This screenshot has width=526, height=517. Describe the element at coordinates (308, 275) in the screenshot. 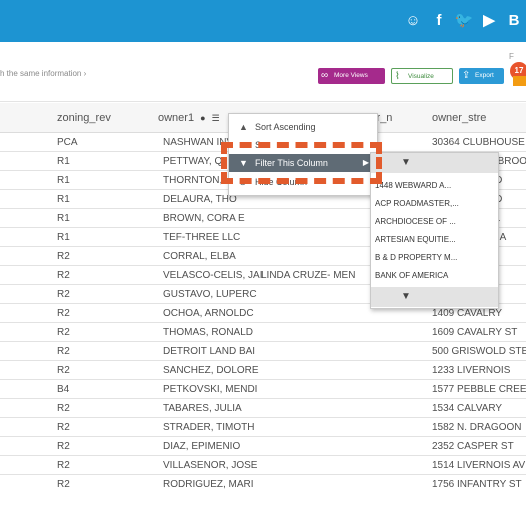

I see `owner2-cell: LINDA CRUZE- MEN` at that location.